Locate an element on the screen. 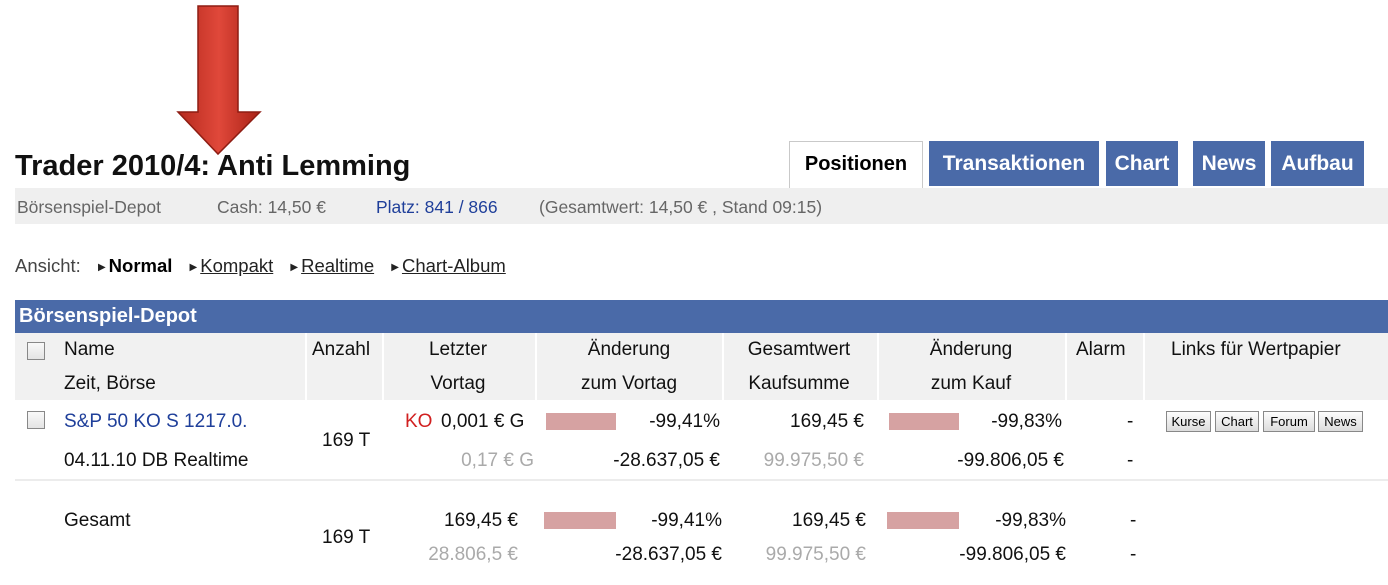 The image size is (1388, 585). col-header-zum-kauf: zum Kauf is located at coordinates (971, 383).